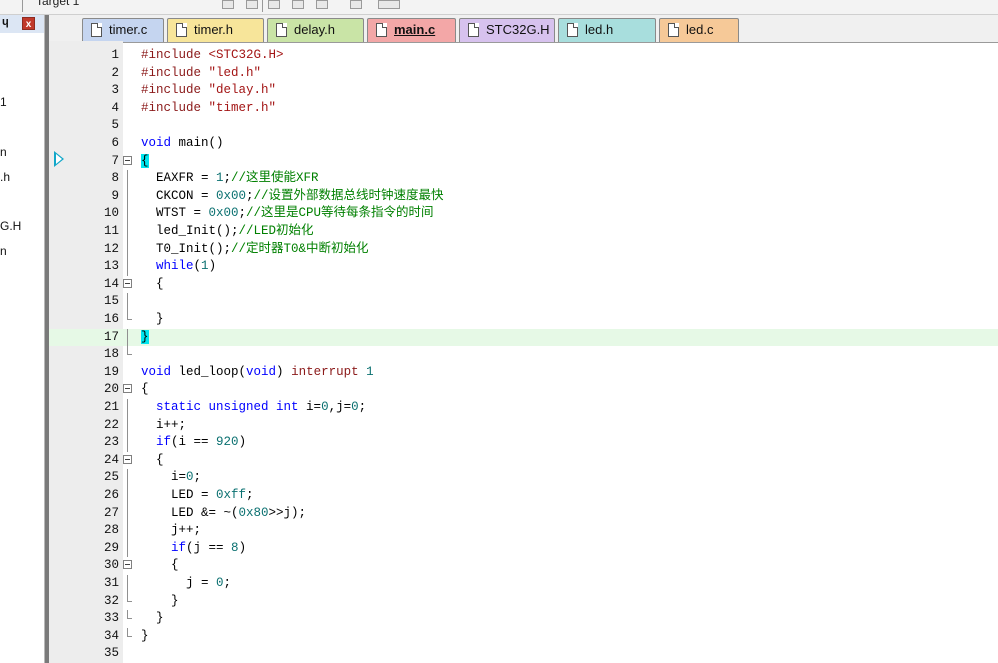 This screenshot has width=998, height=663. I want to click on line-number: 18, so click(111, 354).